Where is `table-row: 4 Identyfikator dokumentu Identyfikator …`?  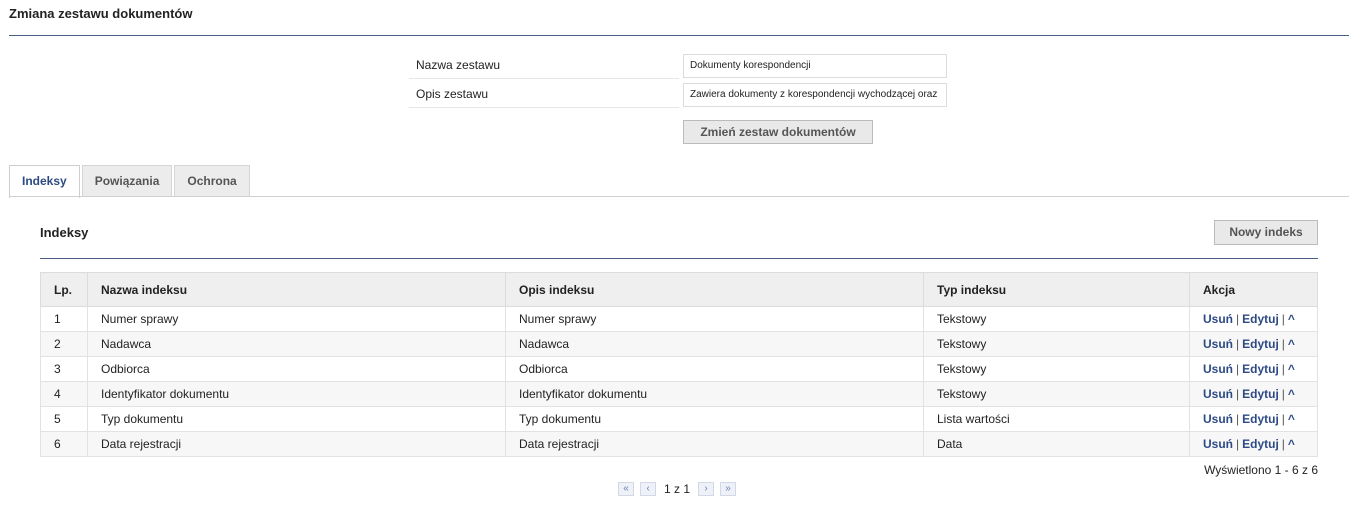 table-row: 4 Identyfikator dokumentu Identyfikator … is located at coordinates (679, 394).